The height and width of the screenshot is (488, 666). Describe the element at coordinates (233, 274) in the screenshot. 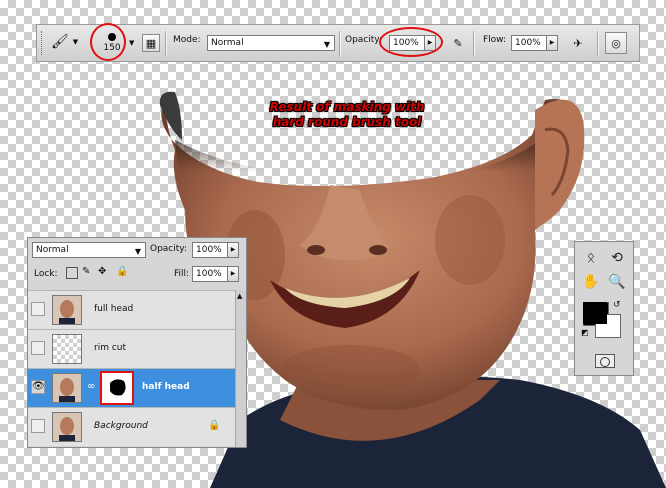

I see `fill-slider-toggle: ▶` at that location.